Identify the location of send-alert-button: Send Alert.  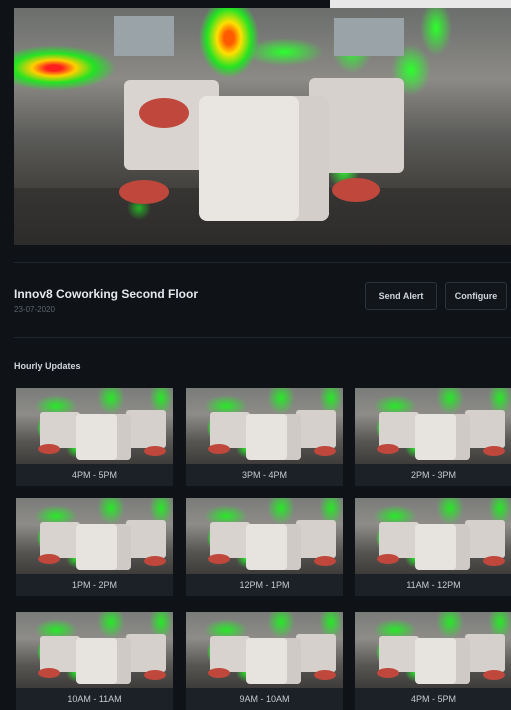
(401, 296).